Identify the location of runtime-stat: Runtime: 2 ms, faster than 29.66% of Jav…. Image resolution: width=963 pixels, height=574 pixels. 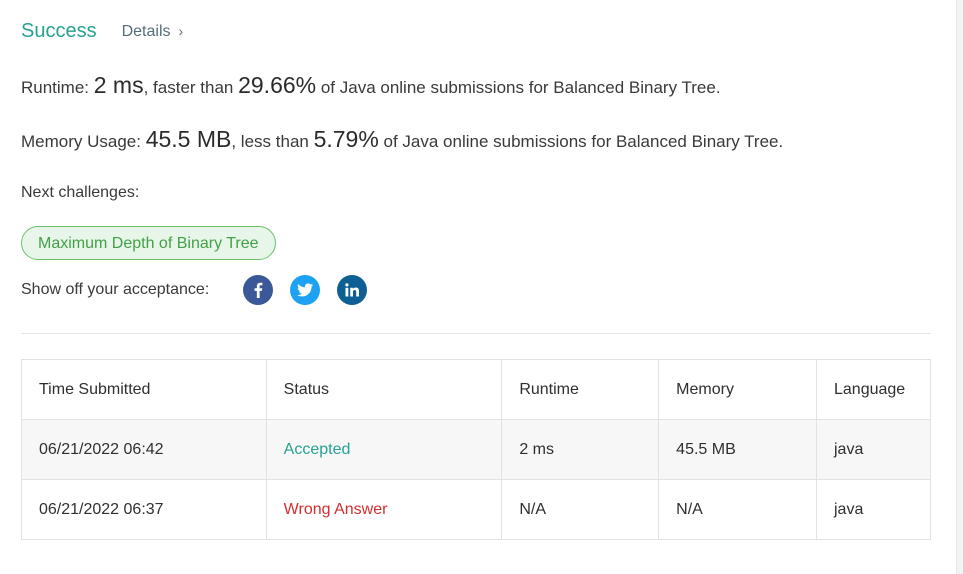
(371, 85).